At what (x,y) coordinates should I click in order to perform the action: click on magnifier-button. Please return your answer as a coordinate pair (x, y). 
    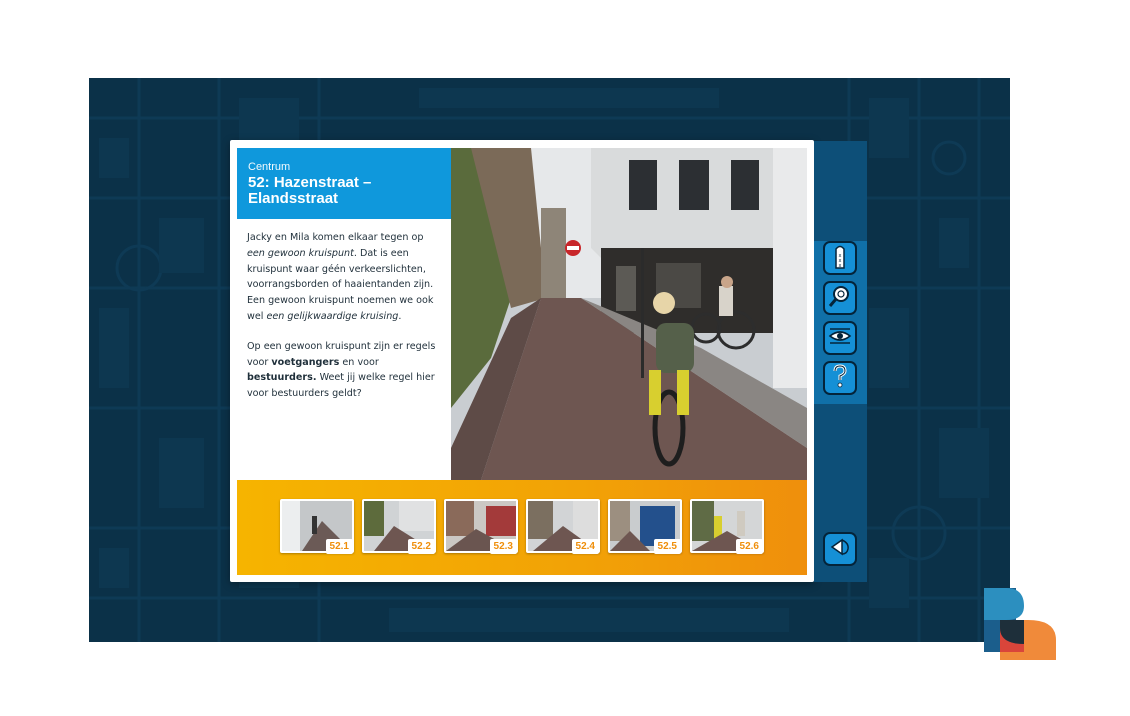
    Looking at the image, I should click on (840, 298).